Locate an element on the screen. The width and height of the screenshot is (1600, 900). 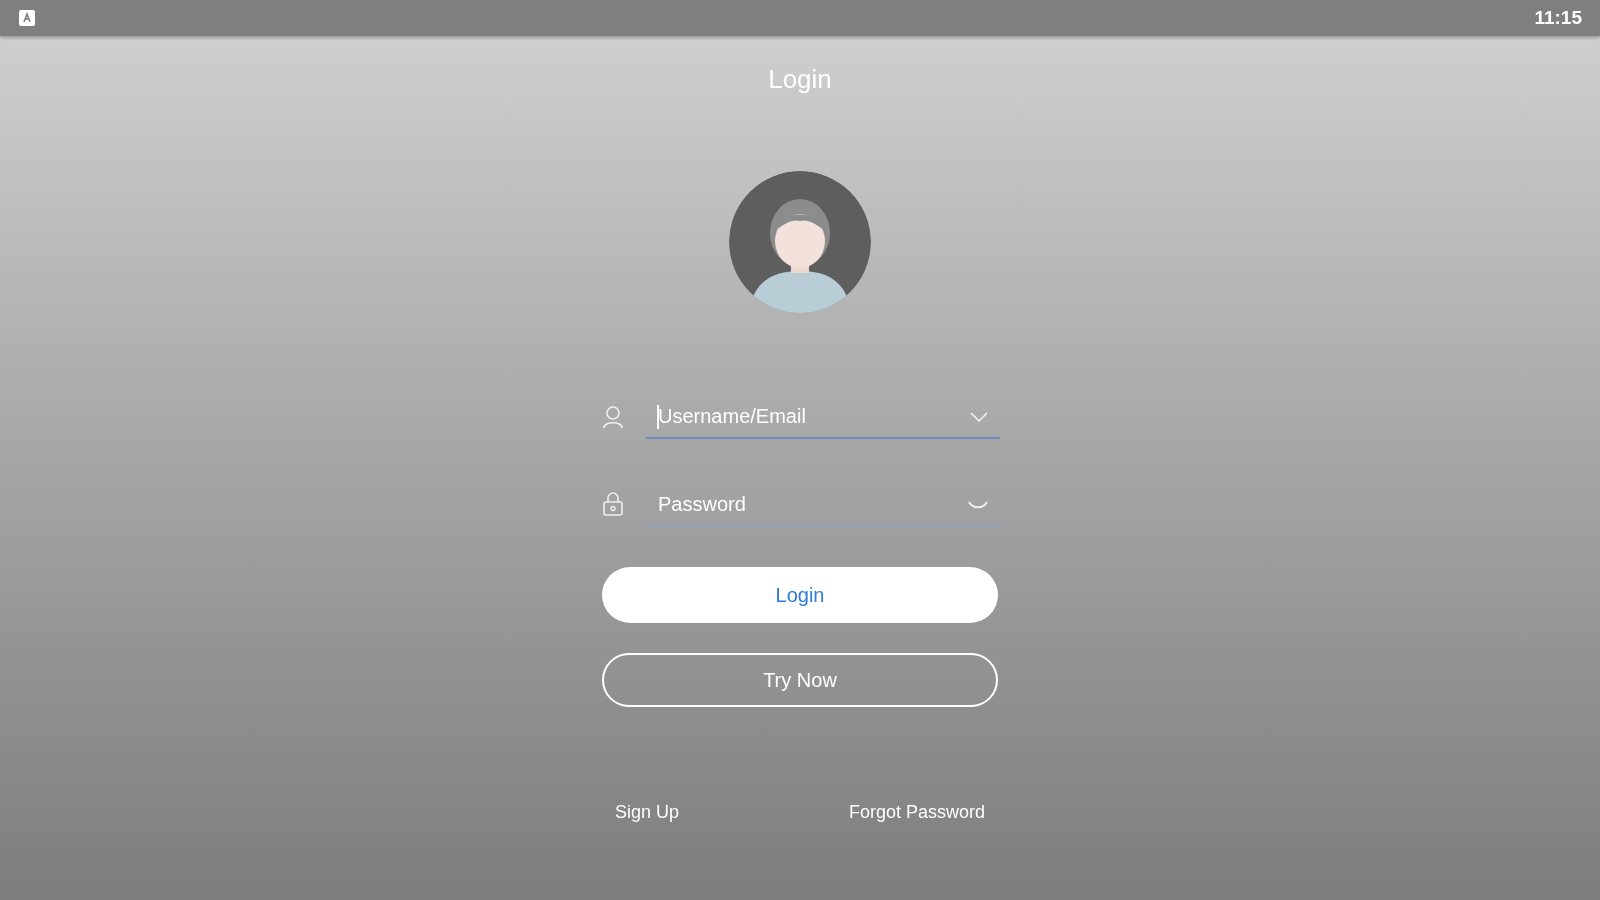
eye-closed-icon is located at coordinates (978, 505).